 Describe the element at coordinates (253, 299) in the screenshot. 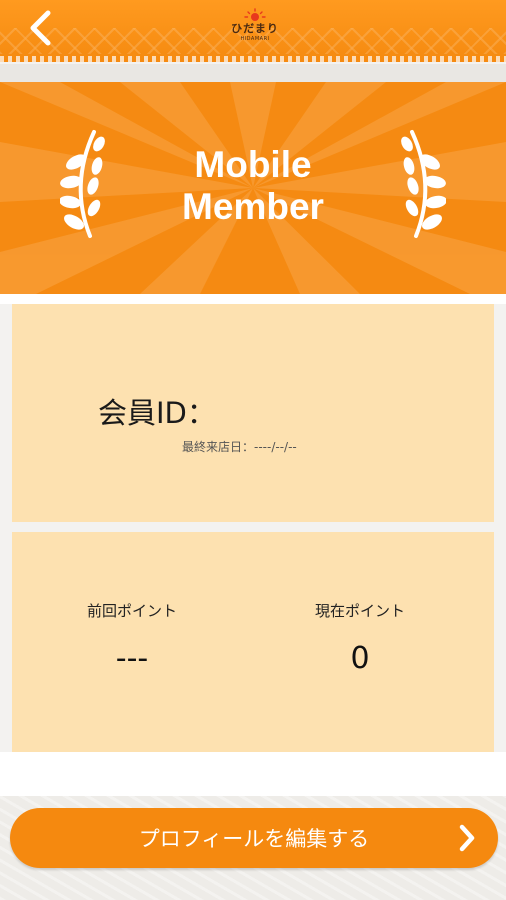

I see `banner-gap` at that location.